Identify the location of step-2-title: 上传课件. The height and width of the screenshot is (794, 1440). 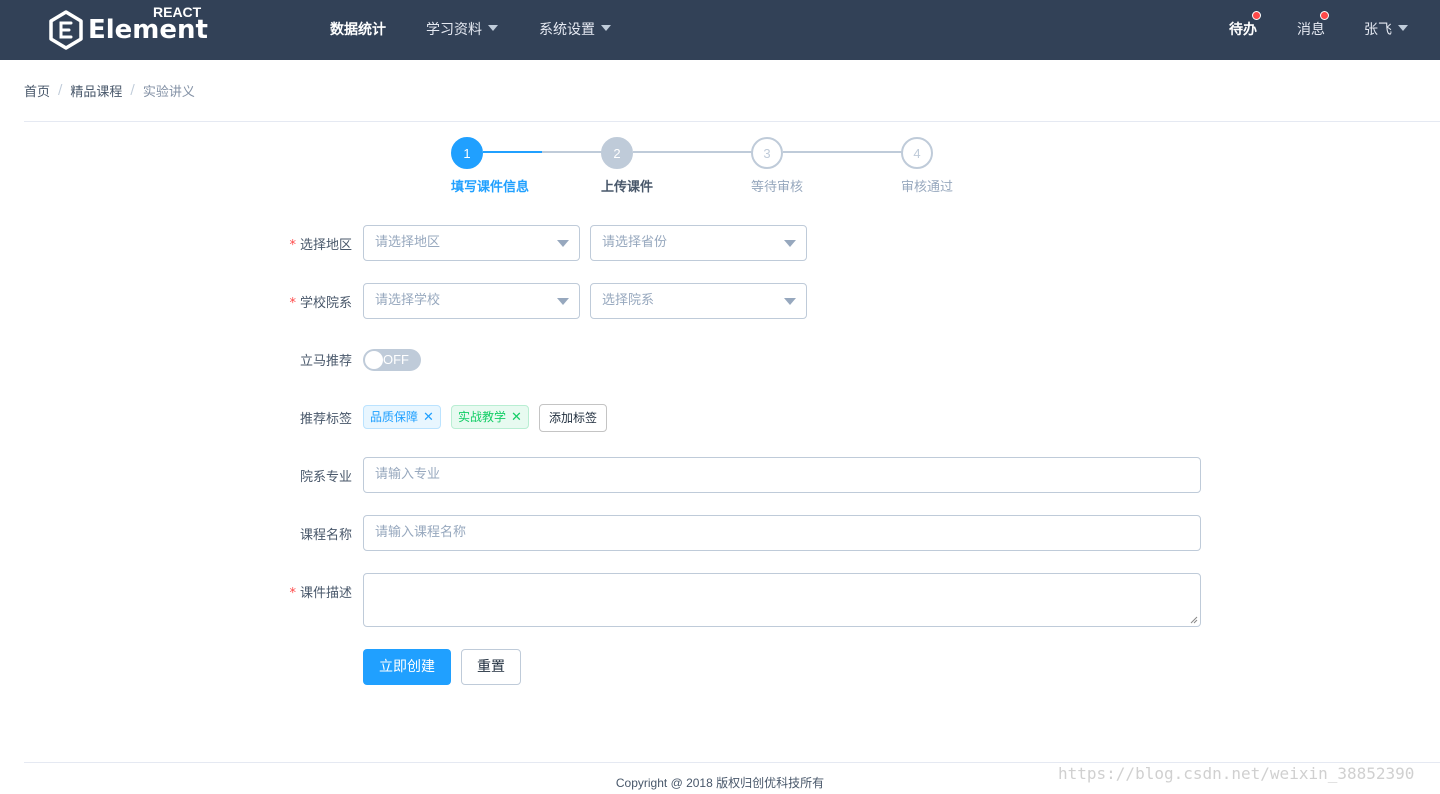
(627, 187).